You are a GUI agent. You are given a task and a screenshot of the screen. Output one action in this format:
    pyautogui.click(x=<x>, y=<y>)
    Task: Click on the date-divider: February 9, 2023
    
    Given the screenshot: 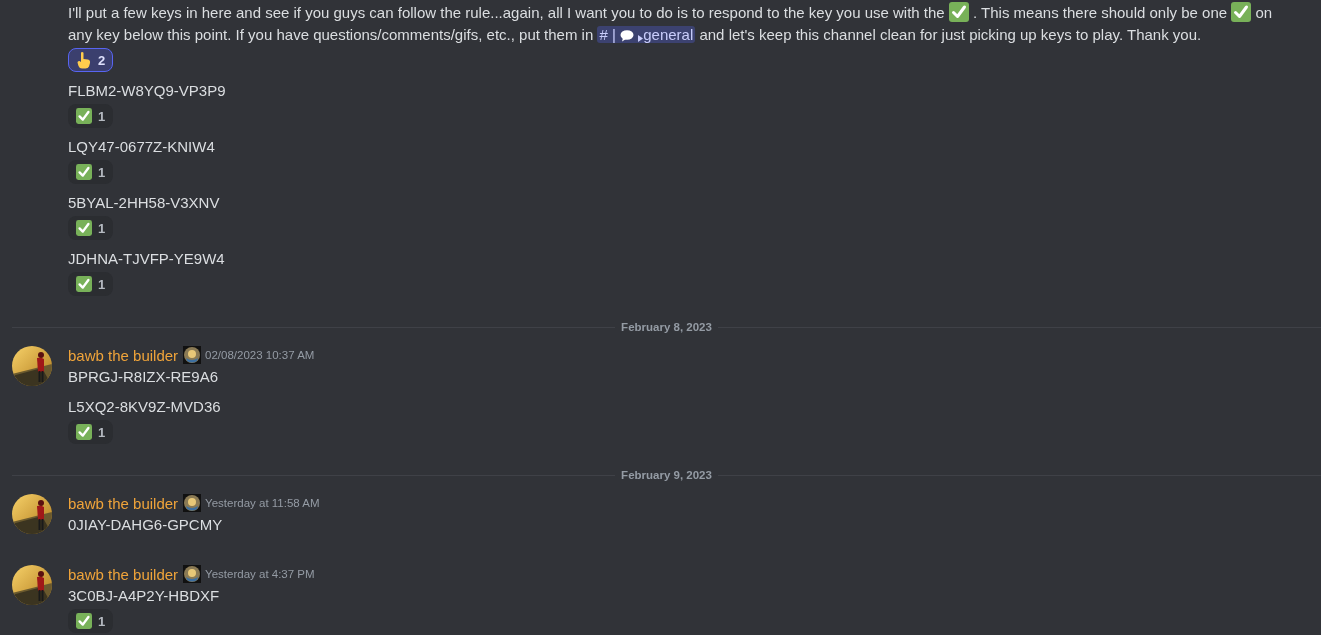 What is the action you would take?
    pyautogui.click(x=666, y=475)
    